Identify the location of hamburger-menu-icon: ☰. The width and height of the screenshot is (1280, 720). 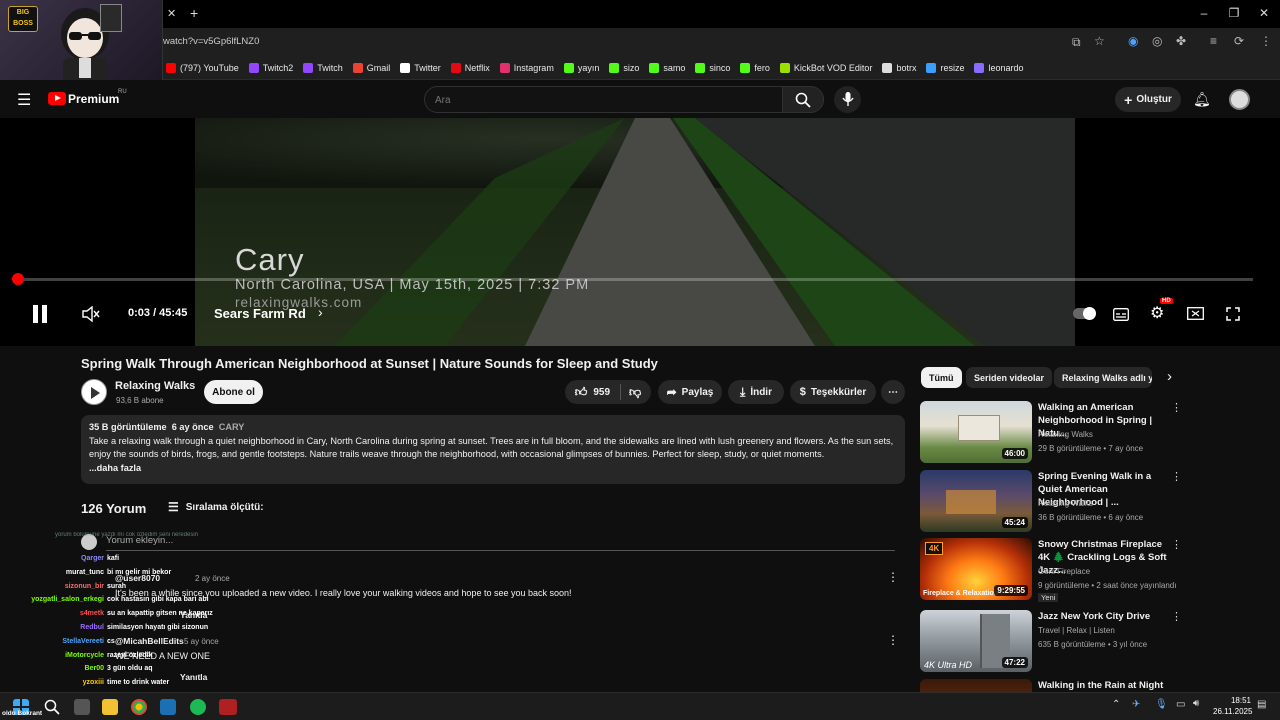
(24, 100).